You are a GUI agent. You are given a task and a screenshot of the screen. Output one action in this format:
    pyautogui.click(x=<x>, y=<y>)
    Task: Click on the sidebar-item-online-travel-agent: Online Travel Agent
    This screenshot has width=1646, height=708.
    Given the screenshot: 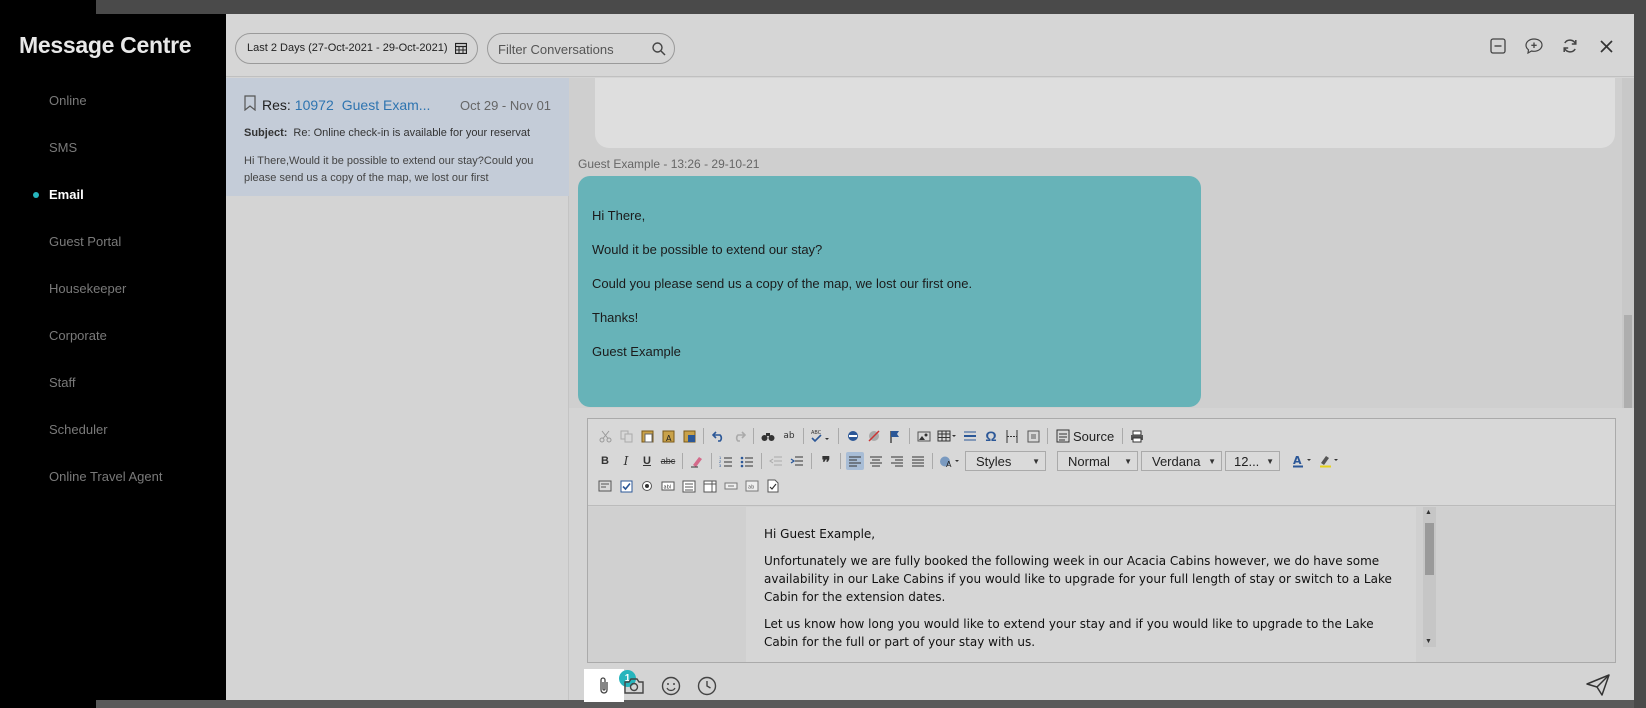 What is the action you would take?
    pyautogui.click(x=113, y=485)
    